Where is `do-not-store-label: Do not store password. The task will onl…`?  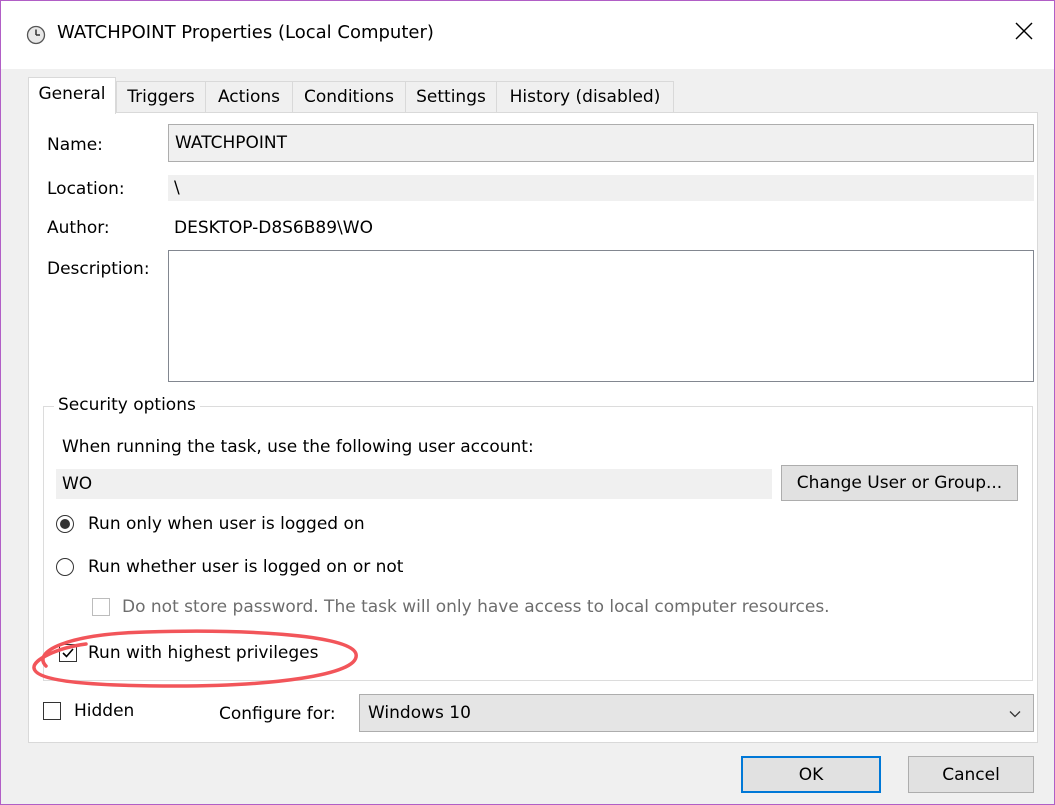
do-not-store-label: Do not store password. The task will onl… is located at coordinates (476, 607).